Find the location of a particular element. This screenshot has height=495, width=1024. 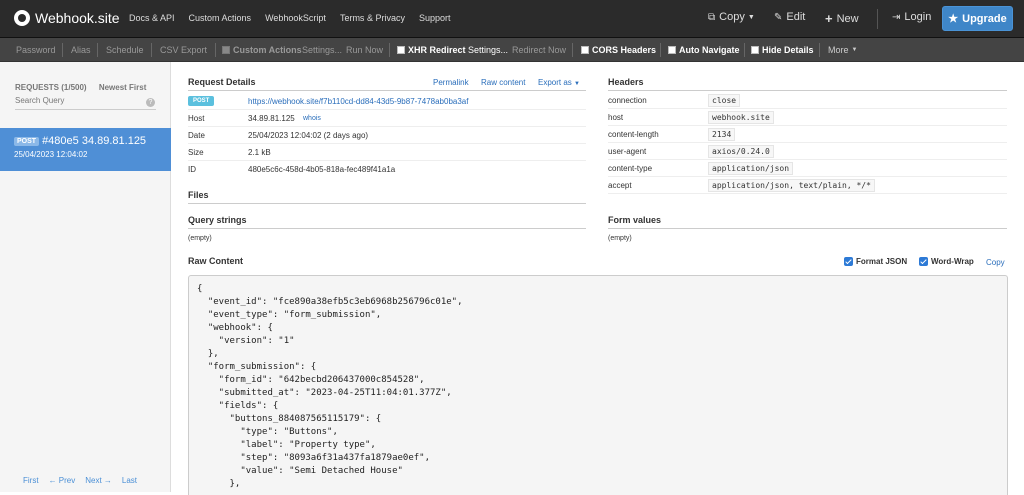

word-wrap-checkbox: Word-Wrap is located at coordinates (946, 261).